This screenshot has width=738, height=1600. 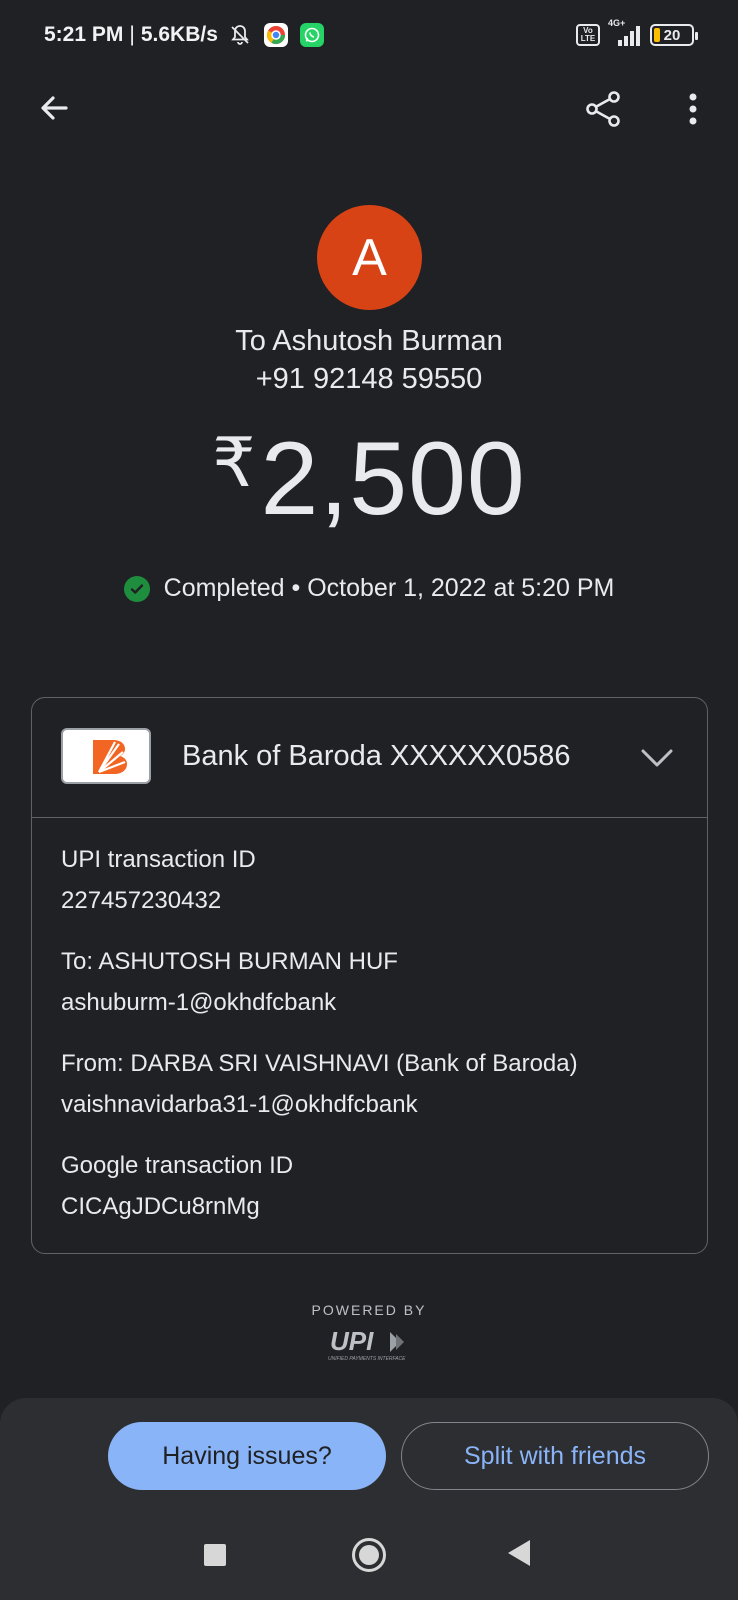 What do you see at coordinates (247, 1456) in the screenshot?
I see `having-issues-button: Having issues?` at bounding box center [247, 1456].